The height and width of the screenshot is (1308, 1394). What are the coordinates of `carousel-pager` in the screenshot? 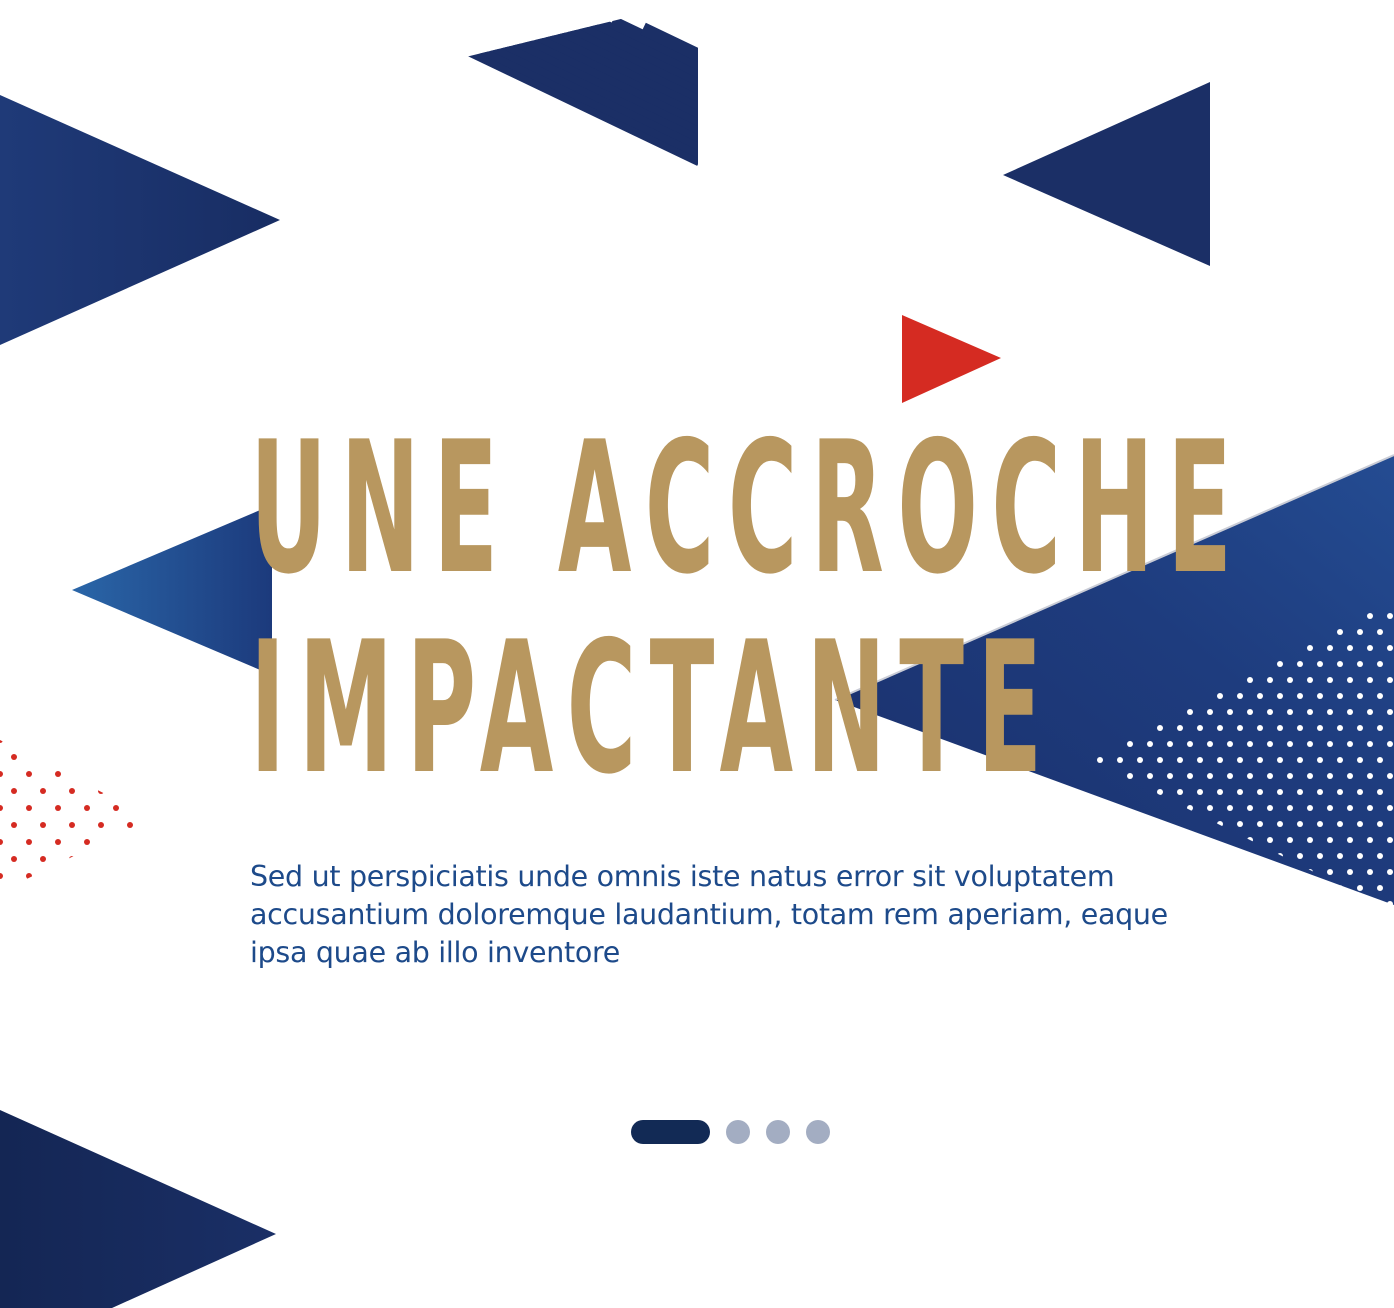 It's located at (730, 1132).